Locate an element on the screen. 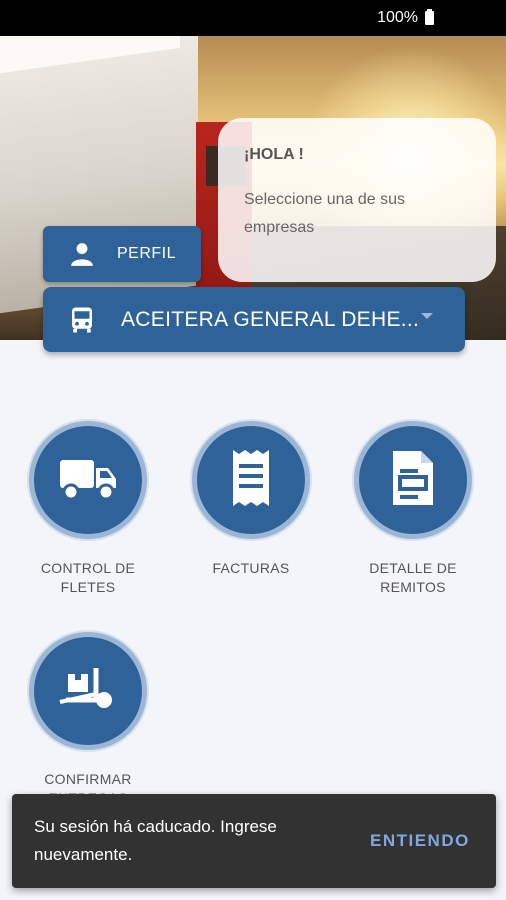  tile-facturas: FACTURAS is located at coordinates (251, 499).